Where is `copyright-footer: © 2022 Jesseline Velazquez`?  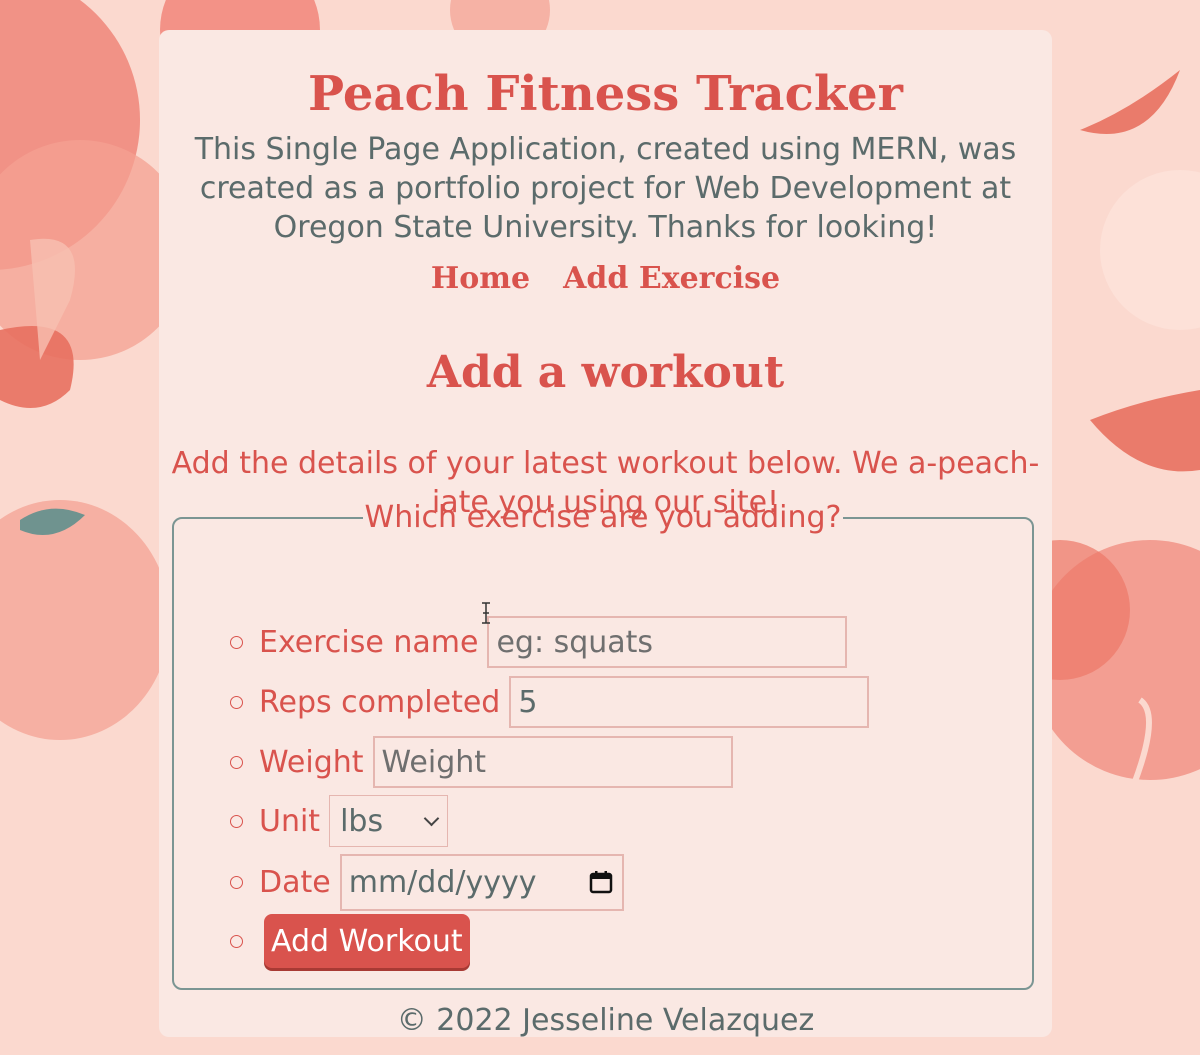
copyright-footer: © 2022 Jesseline Velazquez is located at coordinates (605, 1020).